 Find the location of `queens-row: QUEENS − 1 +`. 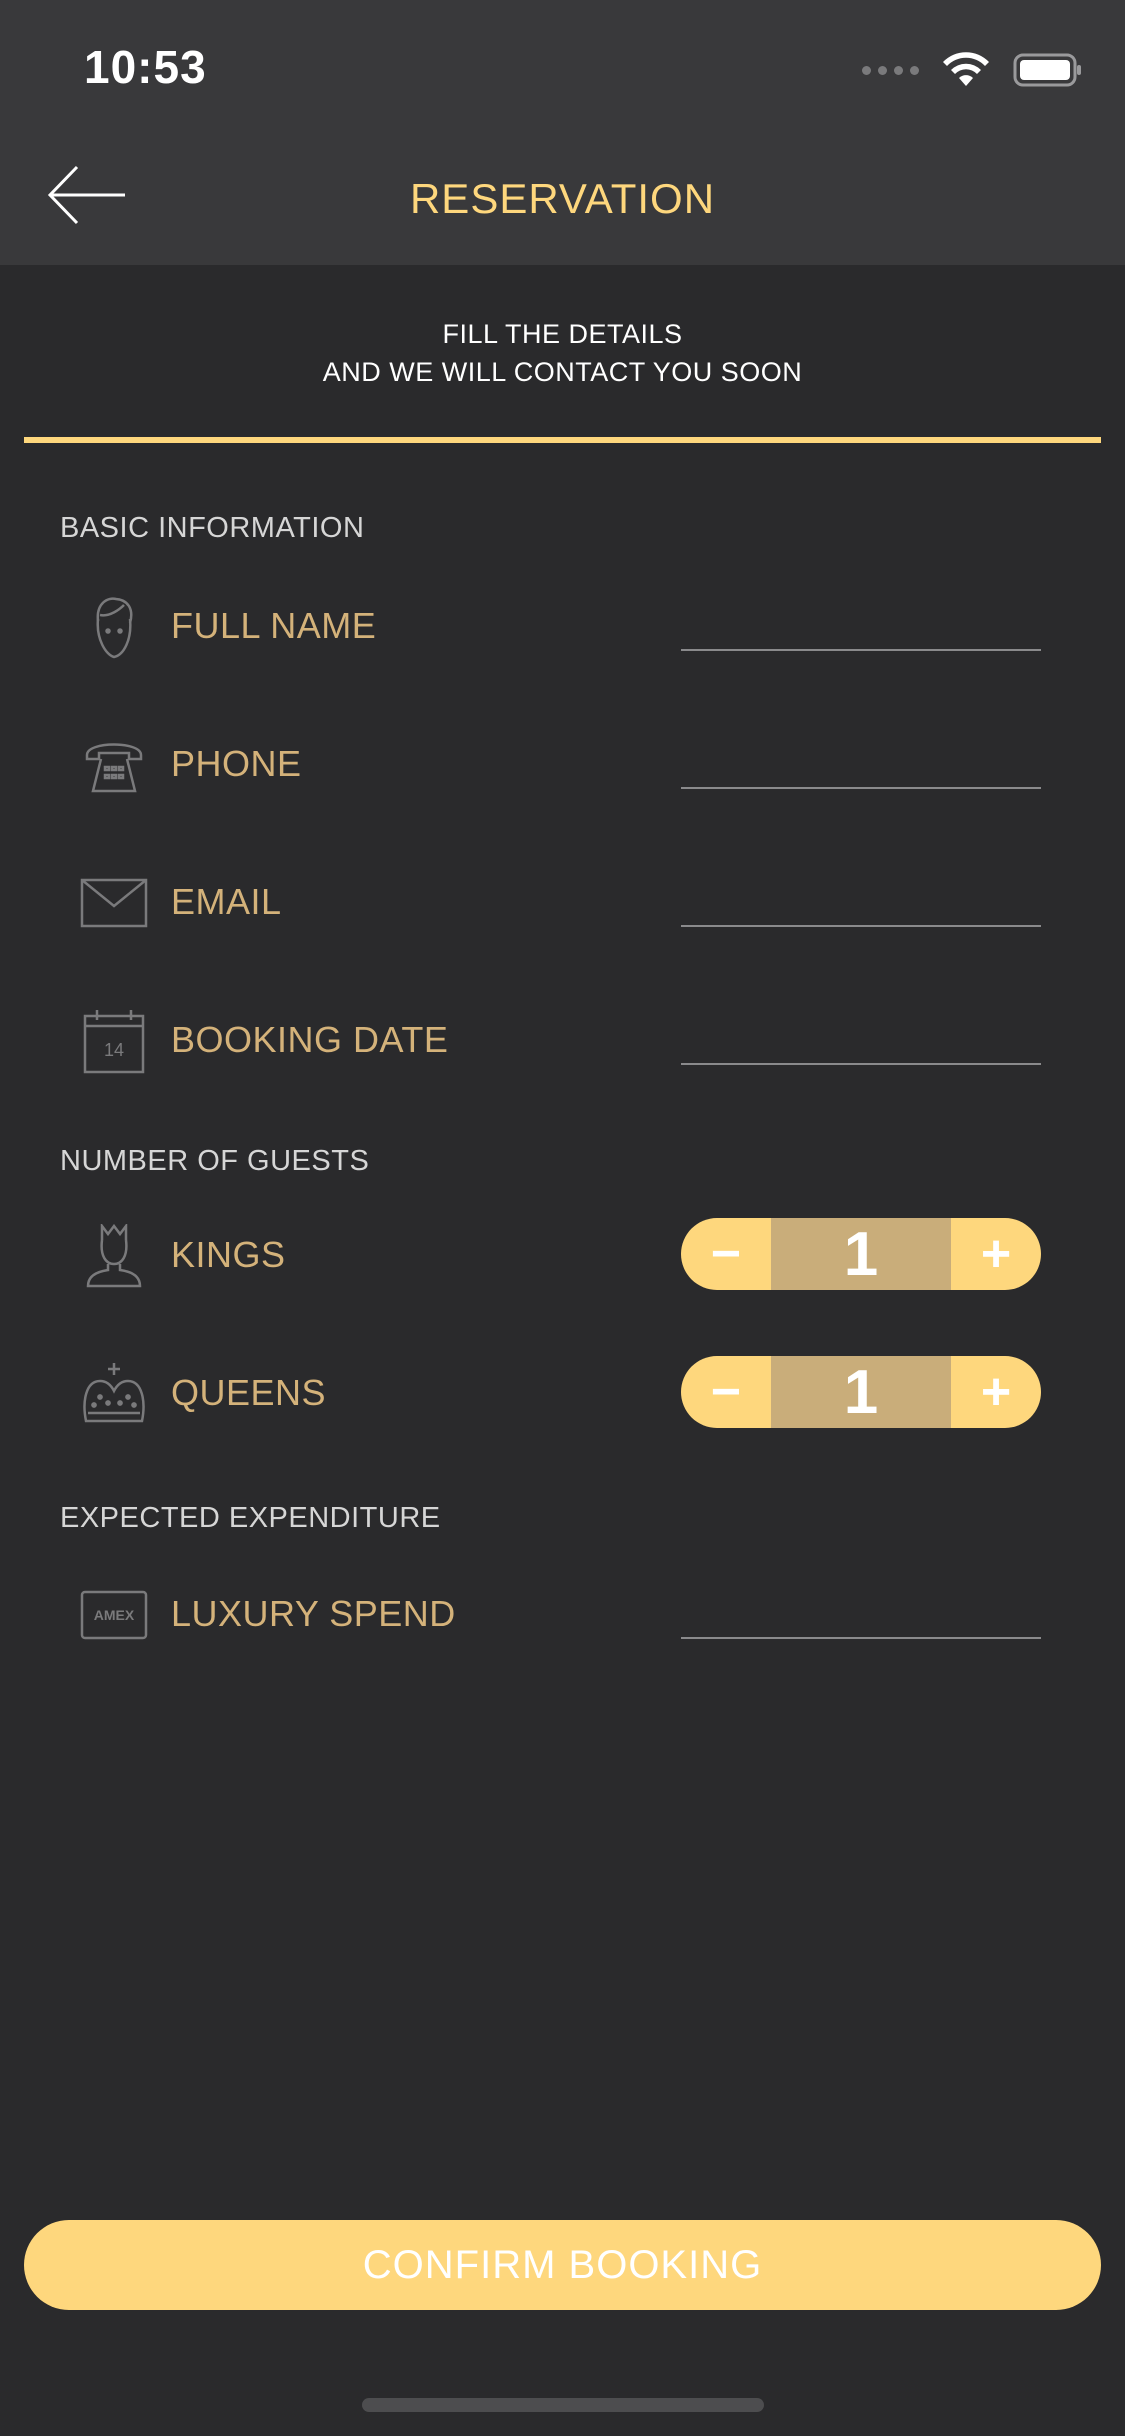

queens-row: QUEENS − 1 + is located at coordinates (562, 1392).